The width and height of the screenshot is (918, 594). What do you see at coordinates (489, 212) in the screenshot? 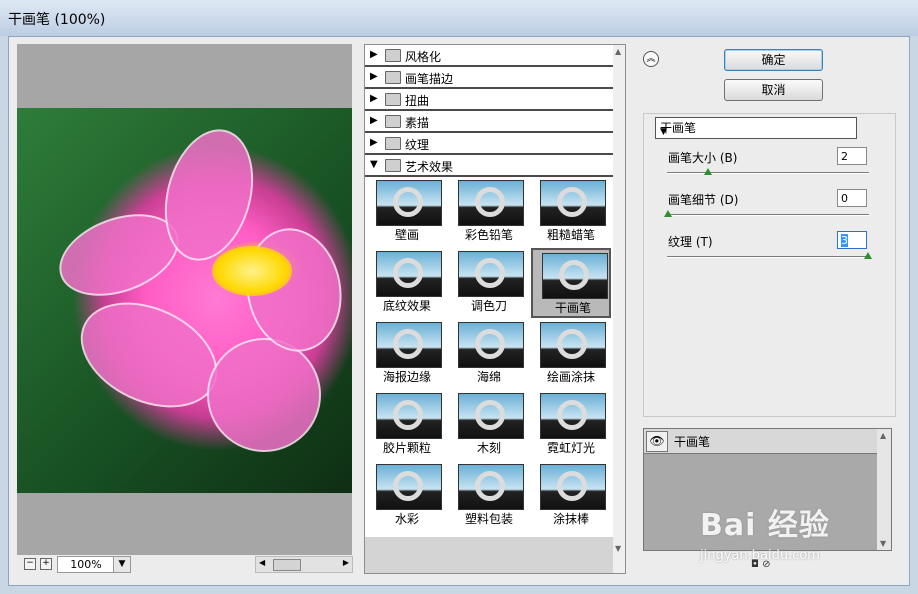
I see `filter-thumbnail: 彩色铅笔` at bounding box center [489, 212].